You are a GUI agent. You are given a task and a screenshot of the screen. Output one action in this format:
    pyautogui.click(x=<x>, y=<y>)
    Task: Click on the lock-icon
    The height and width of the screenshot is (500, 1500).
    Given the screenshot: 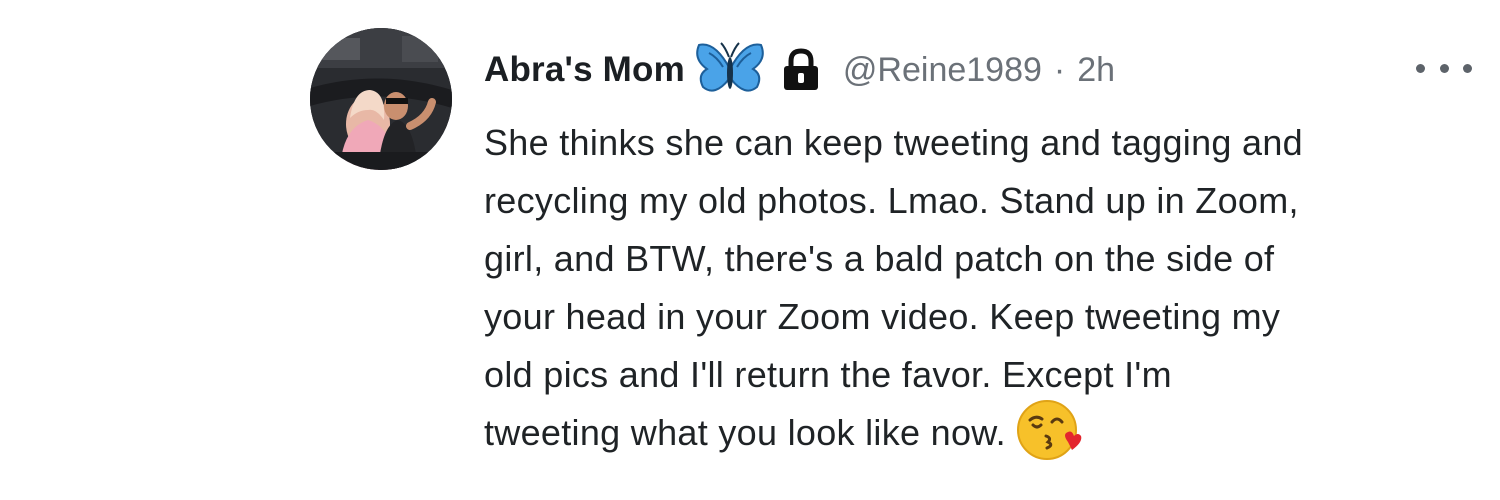 What is the action you would take?
    pyautogui.click(x=801, y=70)
    